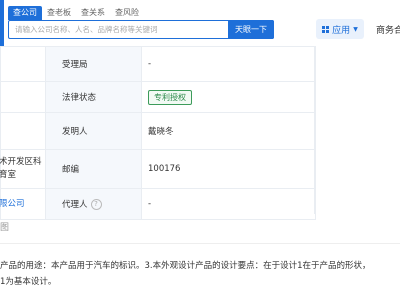 The height and width of the screenshot is (300, 400). Describe the element at coordinates (93, 13) in the screenshot. I see `tab-relation: 查关系` at that location.